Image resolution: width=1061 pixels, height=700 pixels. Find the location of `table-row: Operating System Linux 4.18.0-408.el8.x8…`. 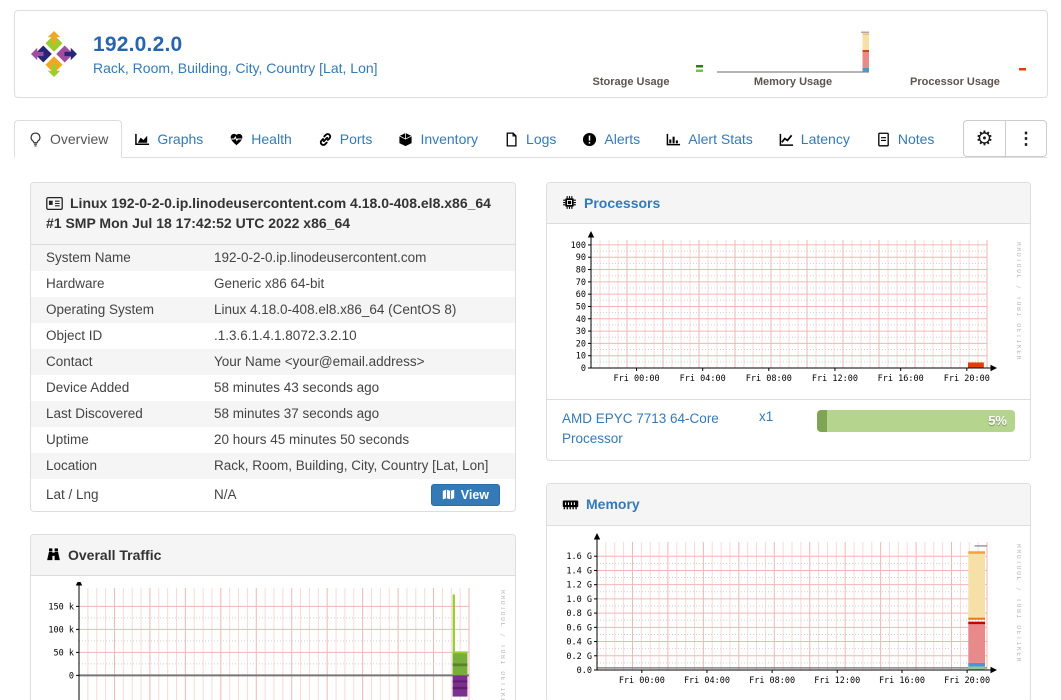

table-row: Operating System Linux 4.18.0-408.el8.x8… is located at coordinates (273, 309).